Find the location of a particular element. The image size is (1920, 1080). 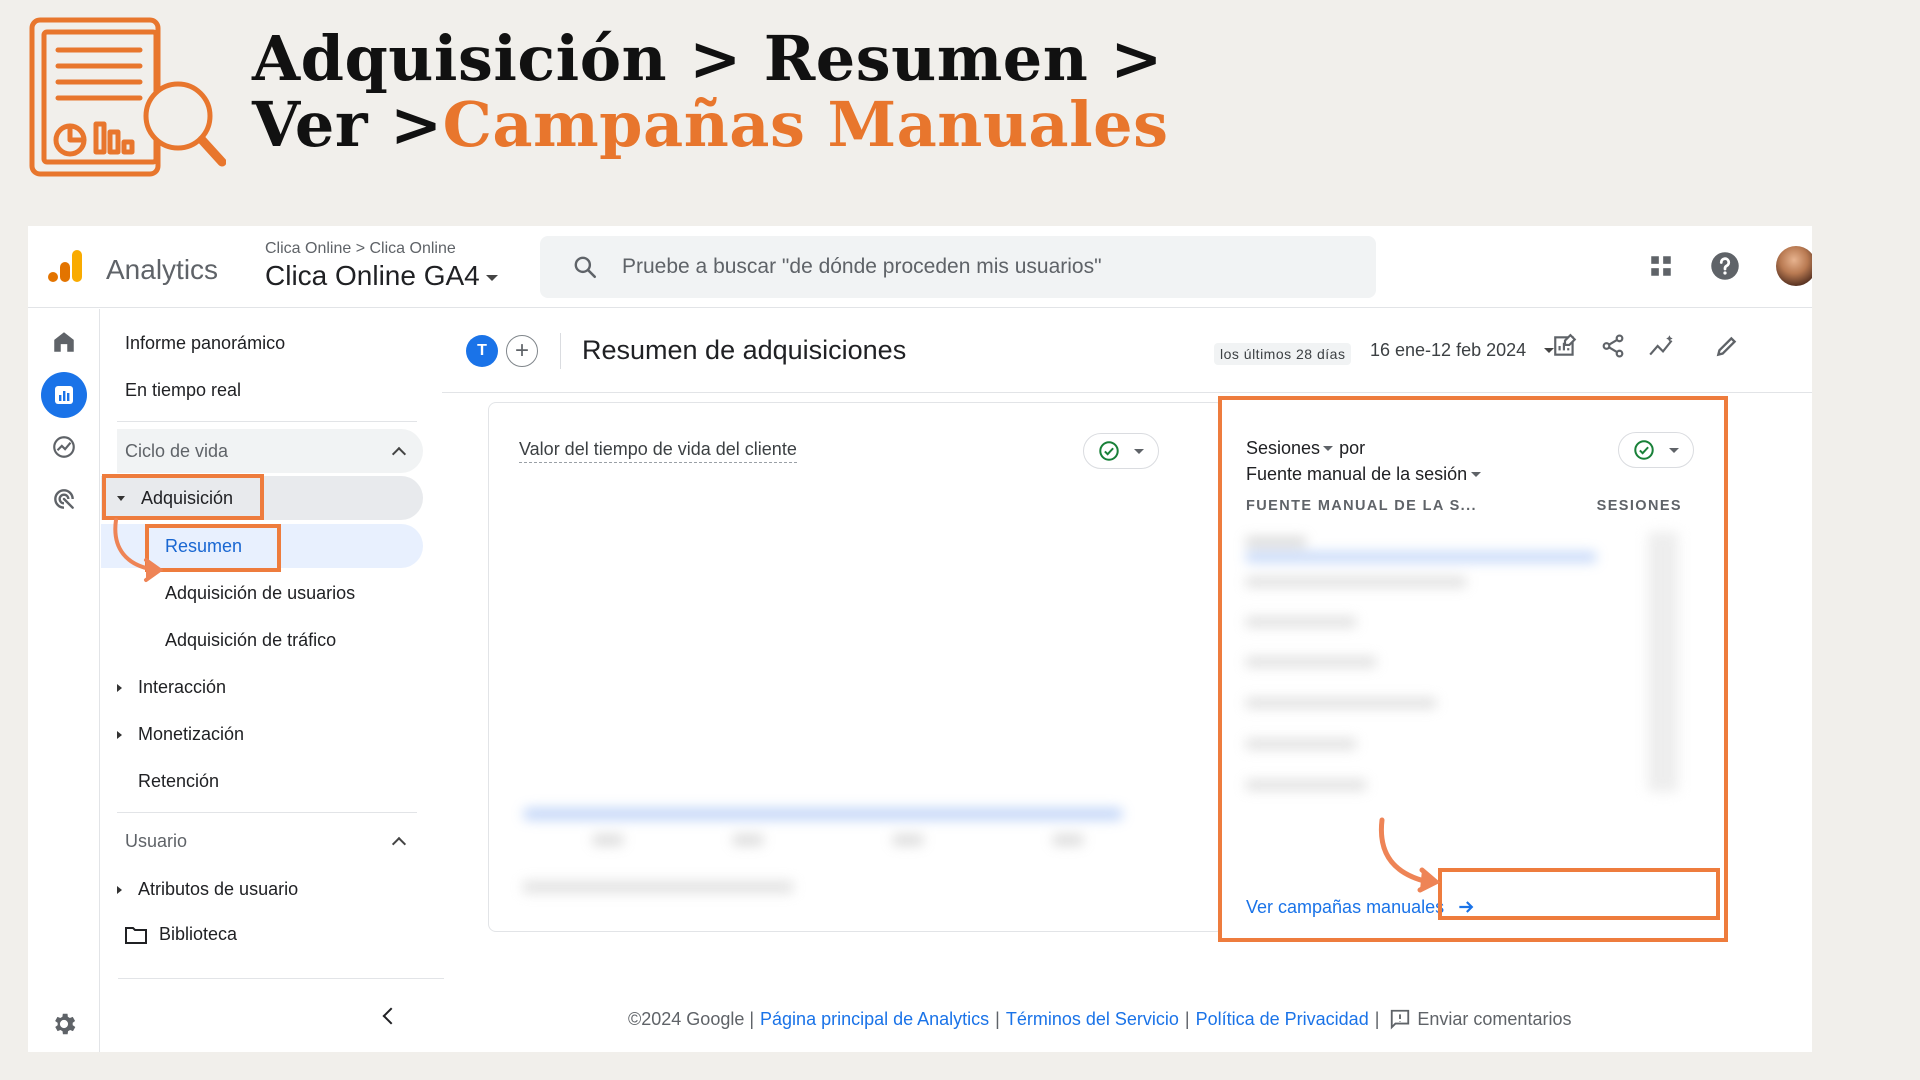

caret-down-icon is located at coordinates (121, 498).